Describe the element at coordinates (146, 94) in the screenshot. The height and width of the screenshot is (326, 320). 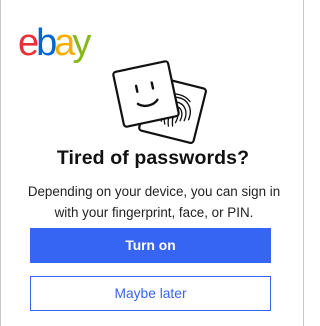
I see `face-card` at that location.